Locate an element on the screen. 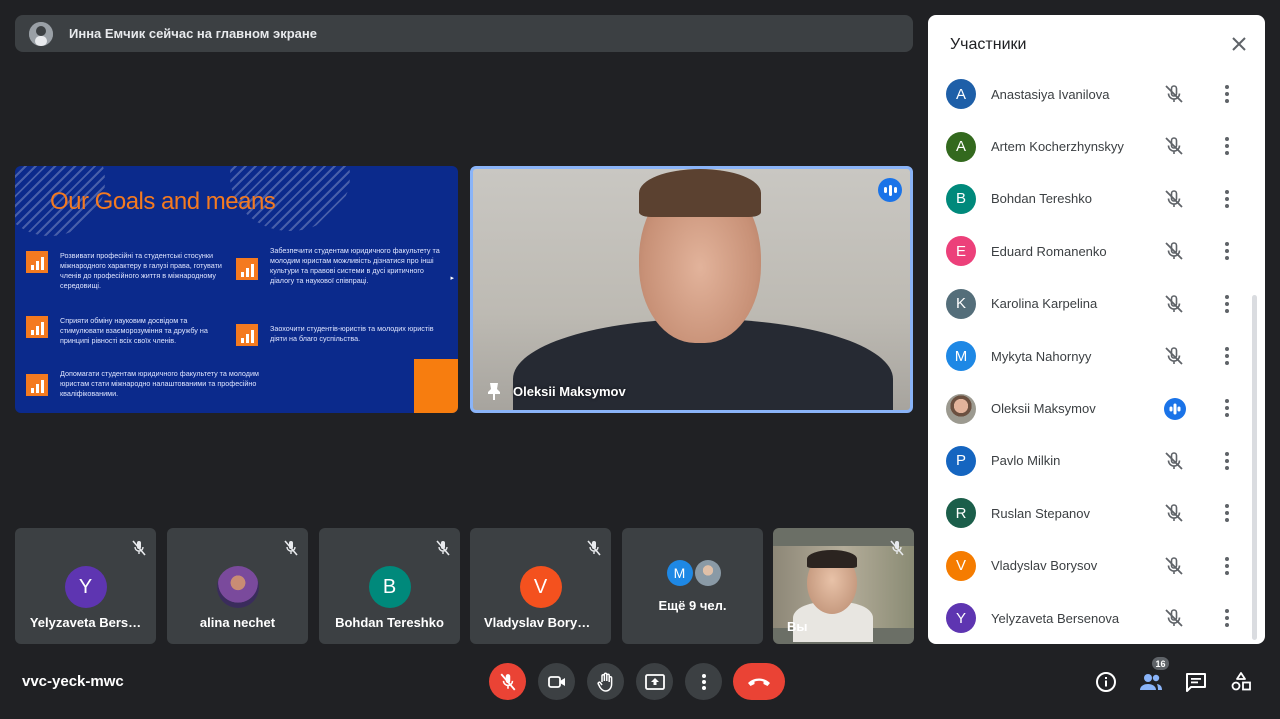 The height and width of the screenshot is (719, 1280). avatar: M is located at coordinates (961, 356).